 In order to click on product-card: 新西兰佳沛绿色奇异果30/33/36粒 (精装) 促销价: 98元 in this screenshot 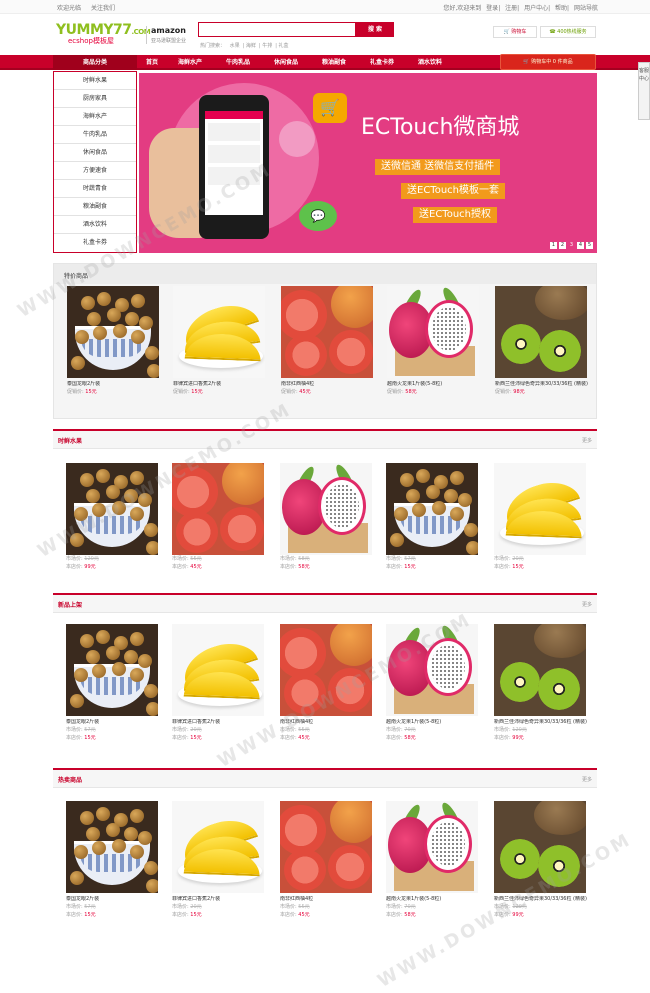, I will do `click(542, 341)`.